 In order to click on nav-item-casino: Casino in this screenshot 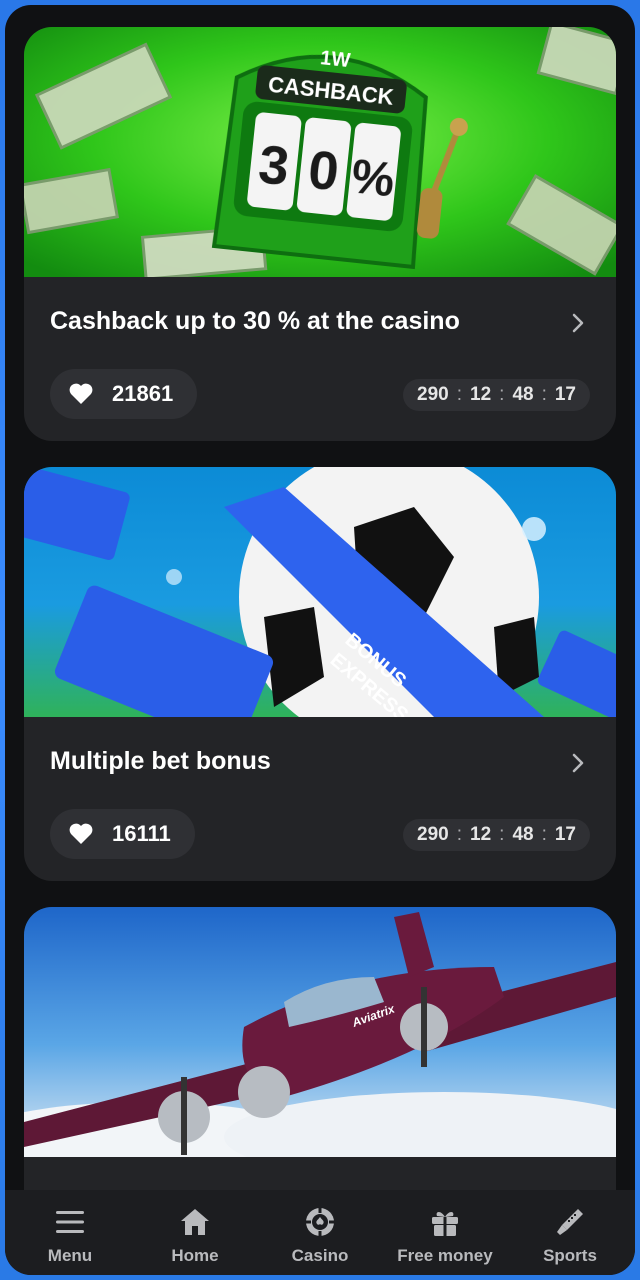, I will do `click(320, 1232)`.